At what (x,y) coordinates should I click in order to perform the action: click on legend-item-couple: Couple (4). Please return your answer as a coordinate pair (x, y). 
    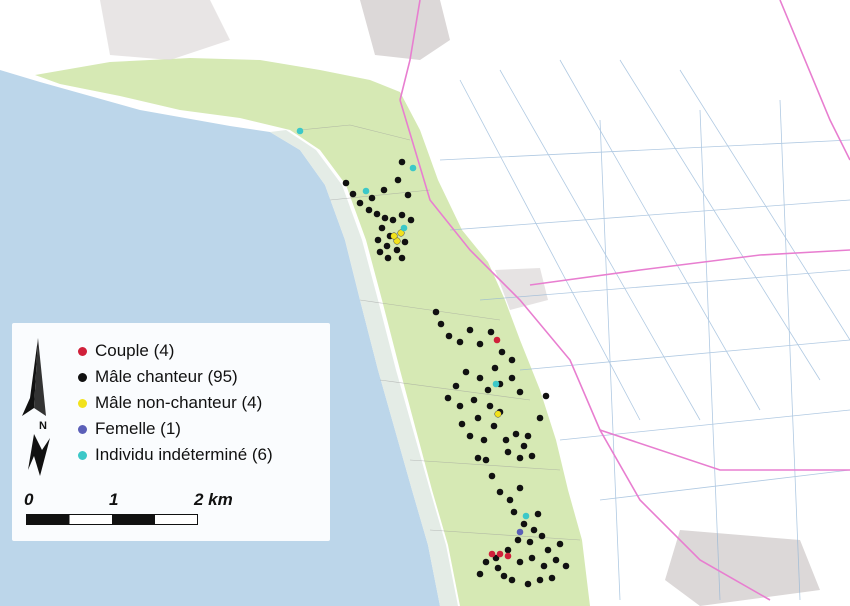
    Looking at the image, I should click on (126, 351).